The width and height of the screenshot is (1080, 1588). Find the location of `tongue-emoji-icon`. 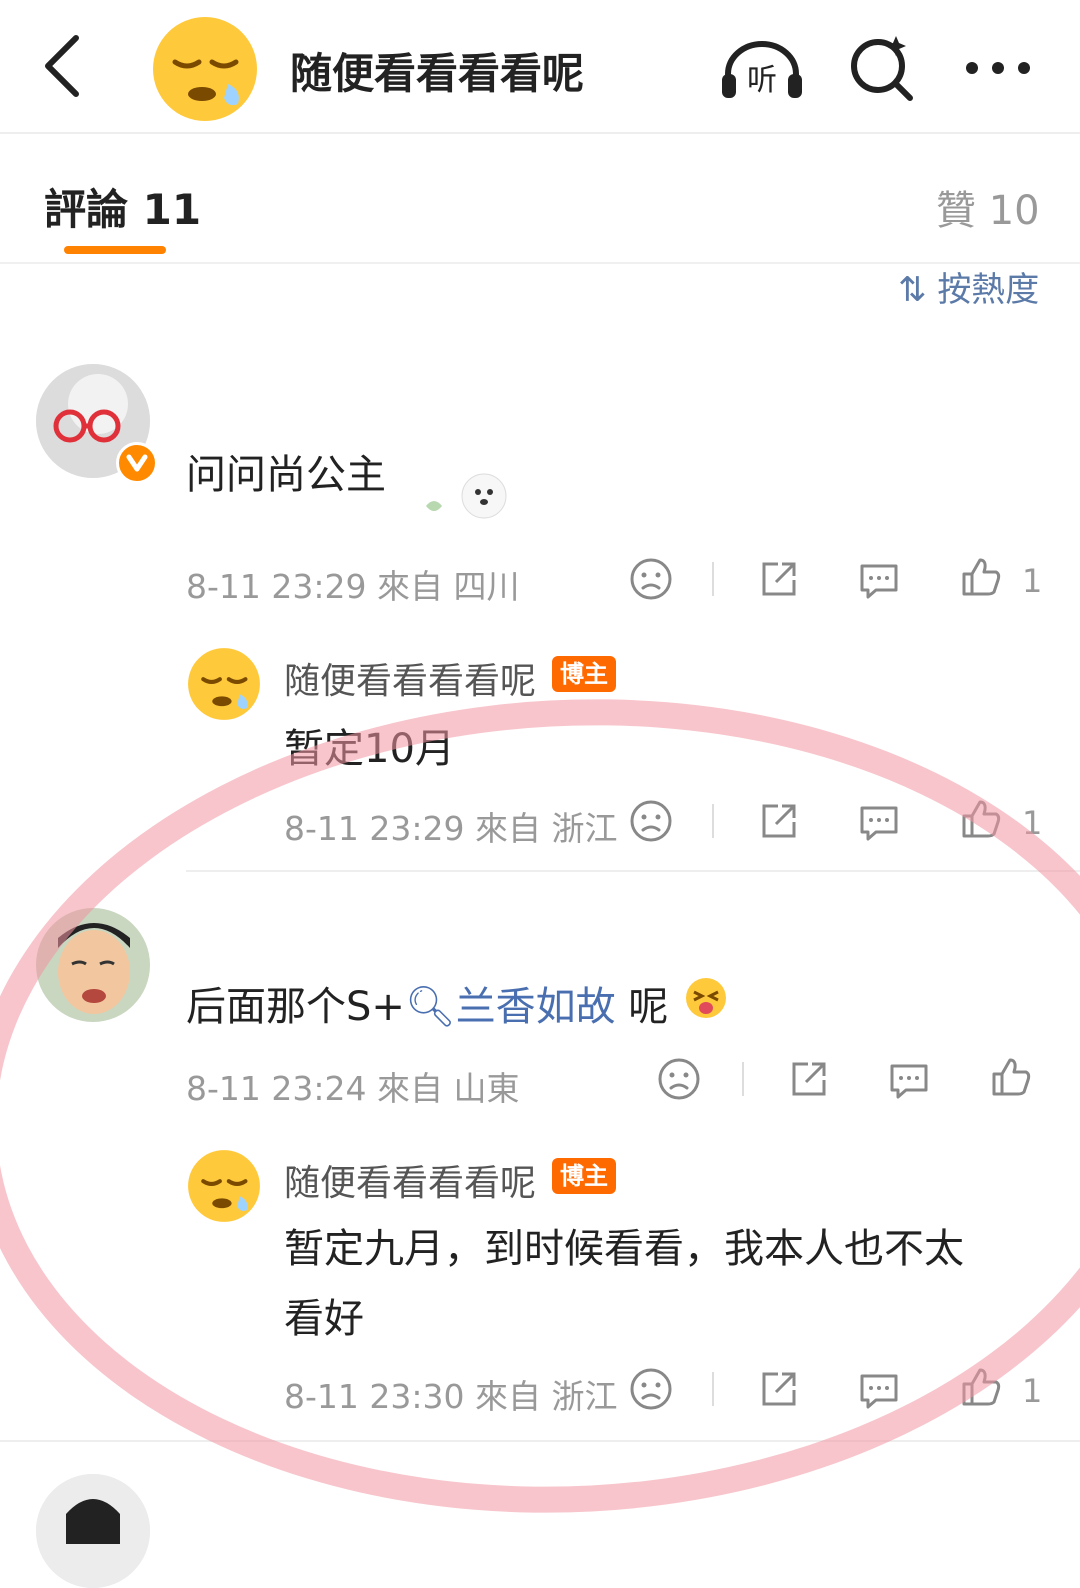

tongue-emoji-icon is located at coordinates (706, 998).